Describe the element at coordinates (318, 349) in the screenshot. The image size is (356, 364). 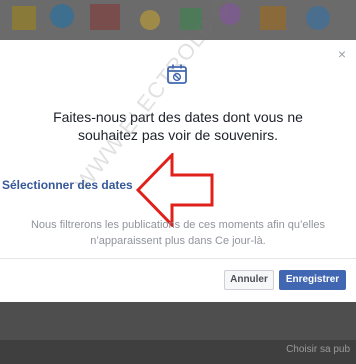
I see `ad-choices-link: Choisir sa pub` at that location.